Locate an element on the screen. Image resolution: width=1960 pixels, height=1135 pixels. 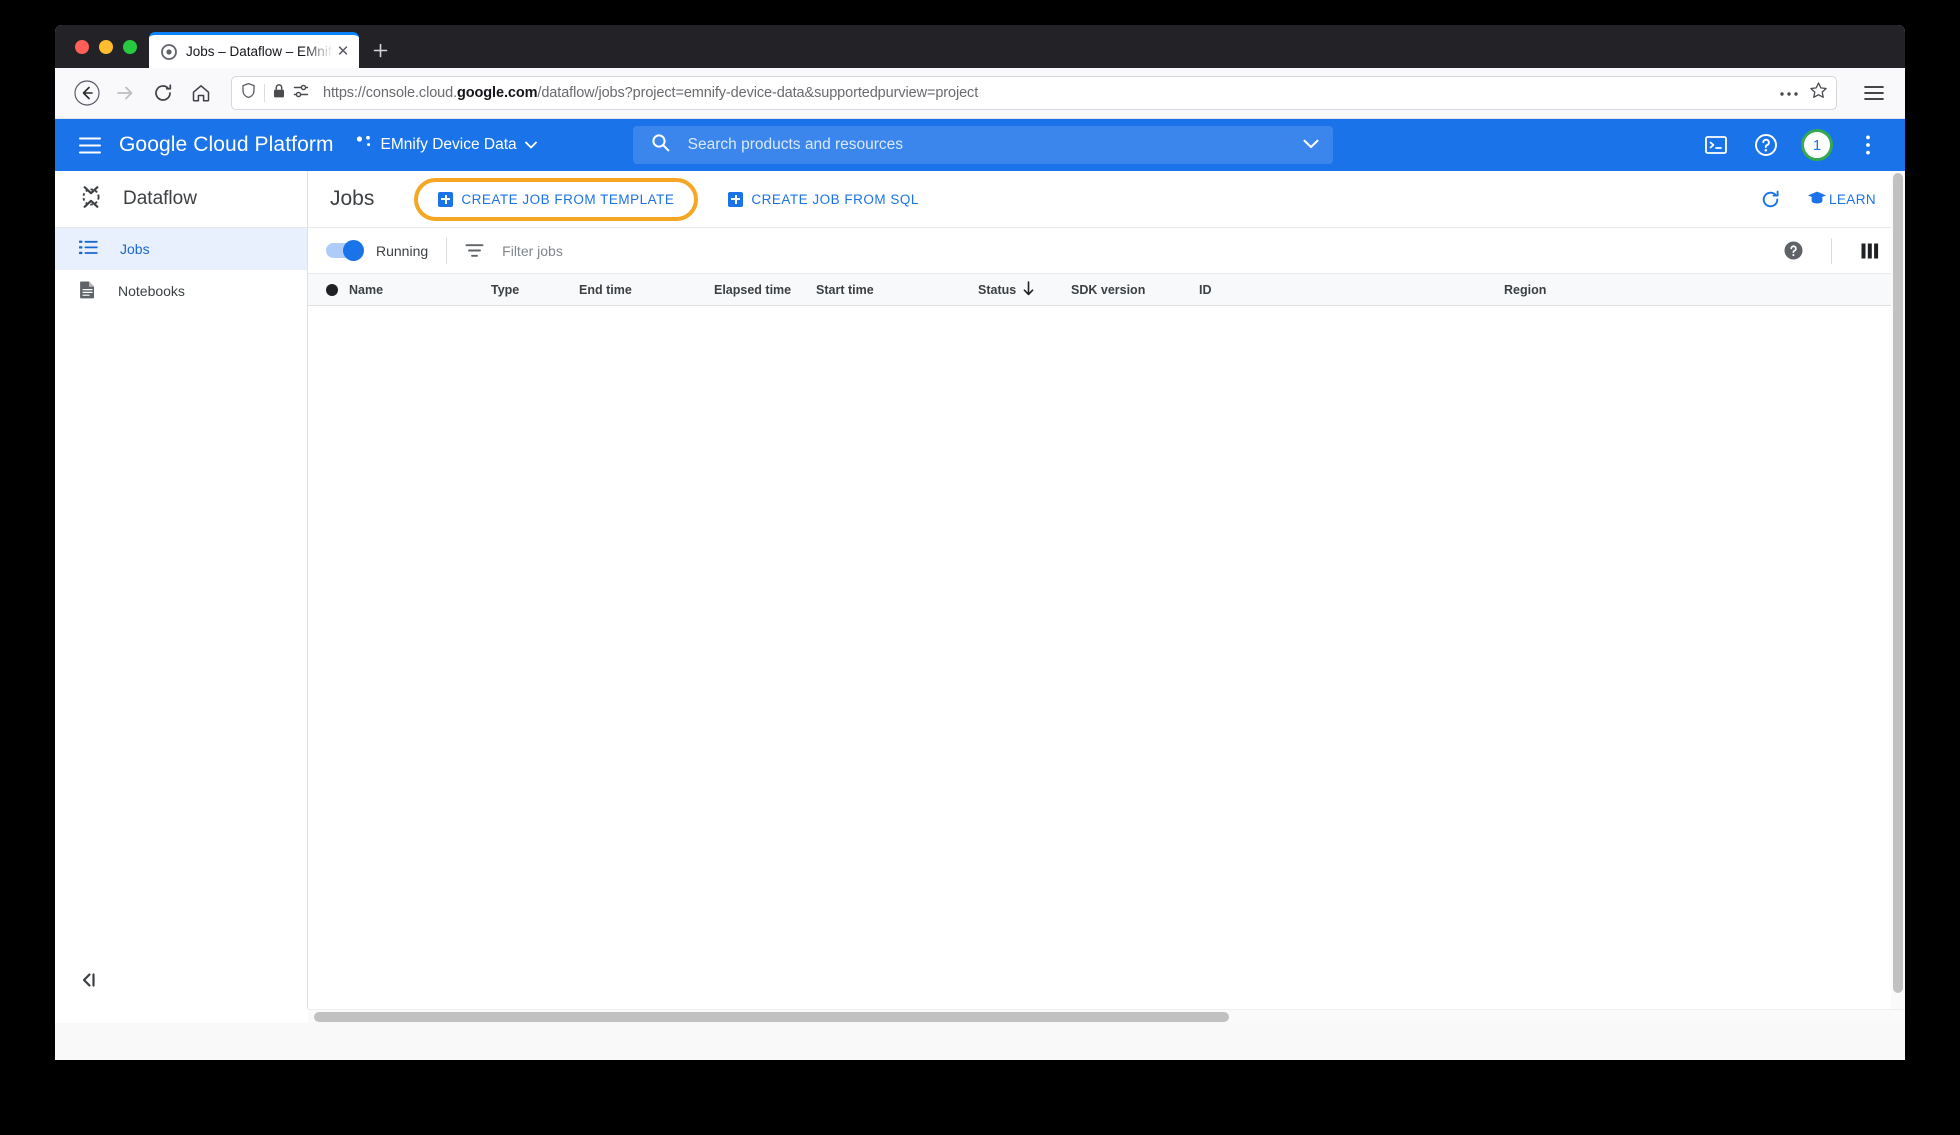
learn-button: LEARN is located at coordinates (1841, 199).